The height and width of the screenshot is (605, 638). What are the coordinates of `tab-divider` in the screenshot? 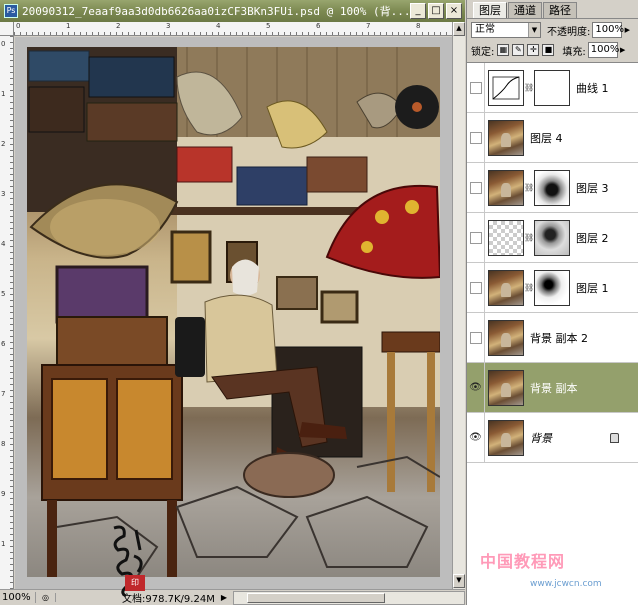 It's located at (552, 18).